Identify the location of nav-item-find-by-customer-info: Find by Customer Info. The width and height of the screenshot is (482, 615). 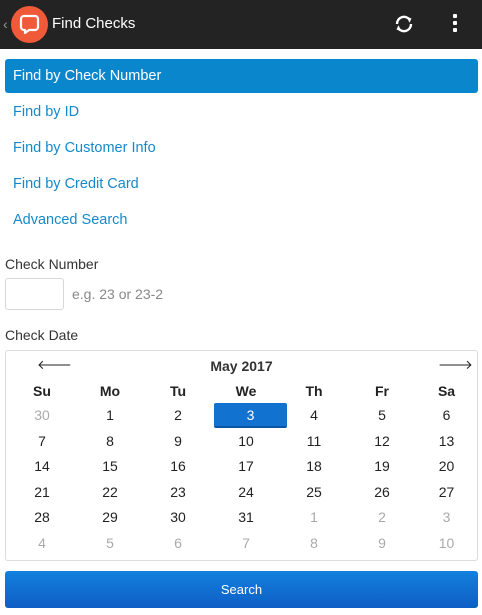
(241, 149).